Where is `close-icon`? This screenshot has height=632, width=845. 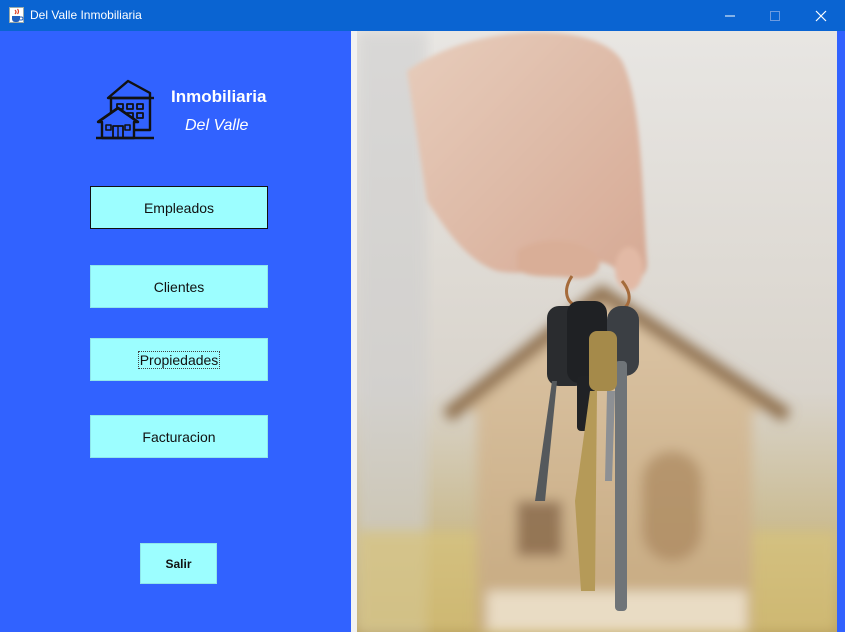
close-icon is located at coordinates (820, 15).